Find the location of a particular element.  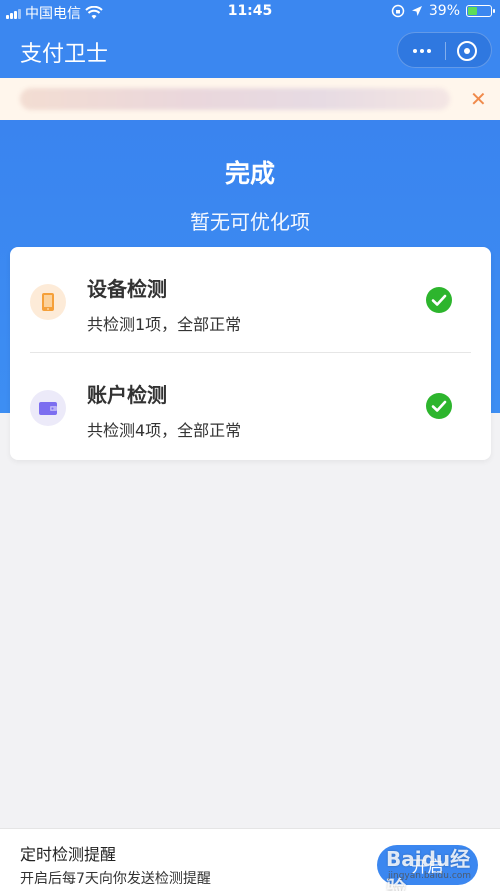

miniprogram-capsule is located at coordinates (444, 50).